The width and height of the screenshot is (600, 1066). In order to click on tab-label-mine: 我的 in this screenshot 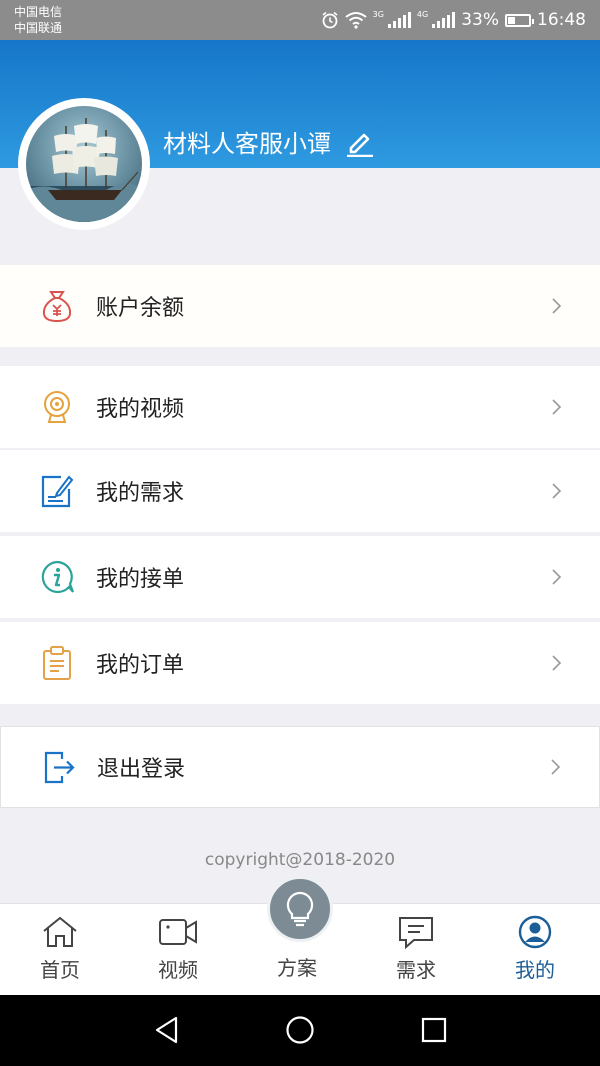, I will do `click(535, 970)`.